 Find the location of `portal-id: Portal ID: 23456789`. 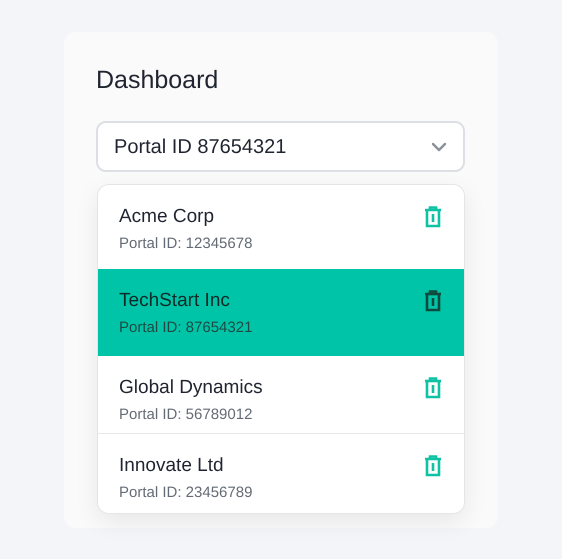

portal-id: Portal ID: 23456789 is located at coordinates (185, 493).